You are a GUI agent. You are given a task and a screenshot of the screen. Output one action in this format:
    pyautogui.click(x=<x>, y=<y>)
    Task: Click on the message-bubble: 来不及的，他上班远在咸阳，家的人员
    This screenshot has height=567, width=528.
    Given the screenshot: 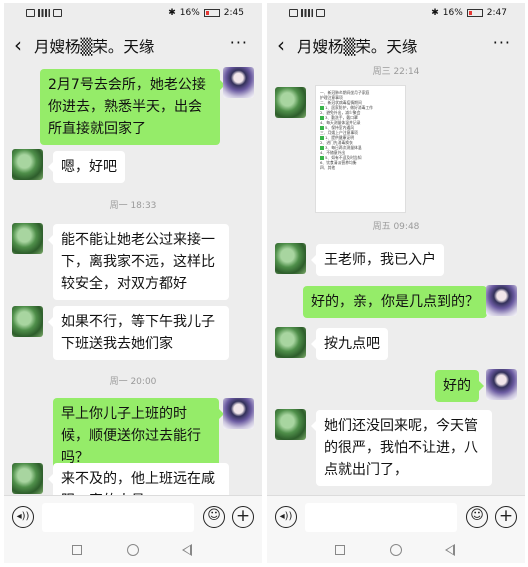 What is the action you would take?
    pyautogui.click(x=138, y=479)
    